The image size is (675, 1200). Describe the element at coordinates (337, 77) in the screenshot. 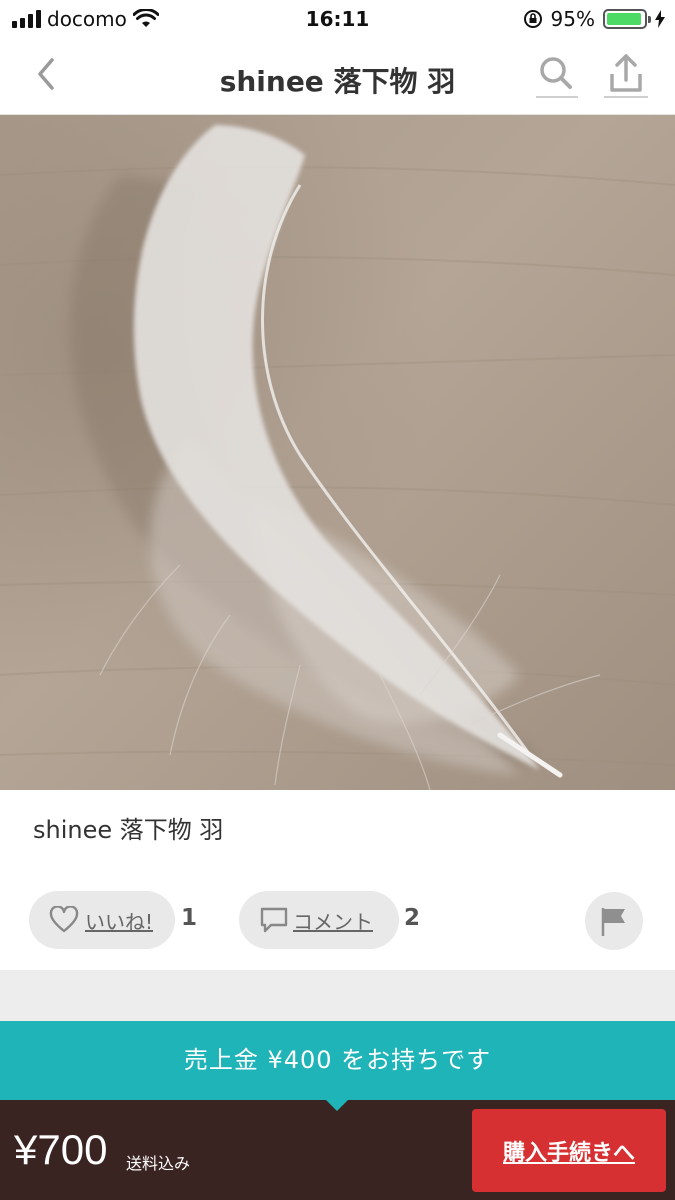

I see `nav-bar: shinee 落下物 羽` at that location.